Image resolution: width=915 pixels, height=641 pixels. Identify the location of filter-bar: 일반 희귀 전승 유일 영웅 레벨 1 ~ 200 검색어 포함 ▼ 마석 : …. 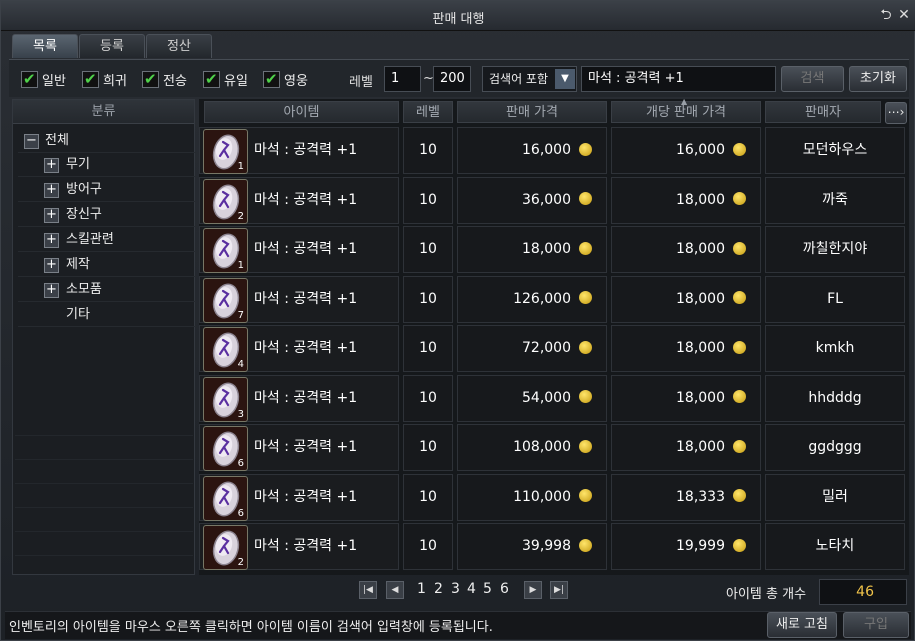
(459, 78).